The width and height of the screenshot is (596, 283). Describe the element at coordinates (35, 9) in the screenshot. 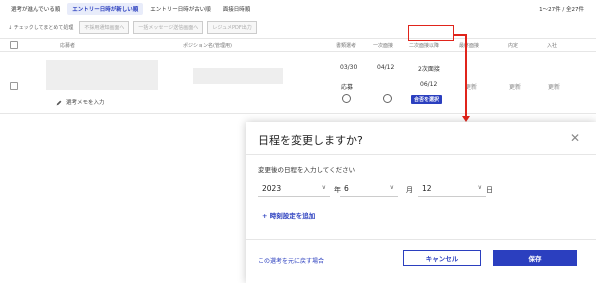

I see `sort-tab-progress: 選考が進んでいる順` at that location.